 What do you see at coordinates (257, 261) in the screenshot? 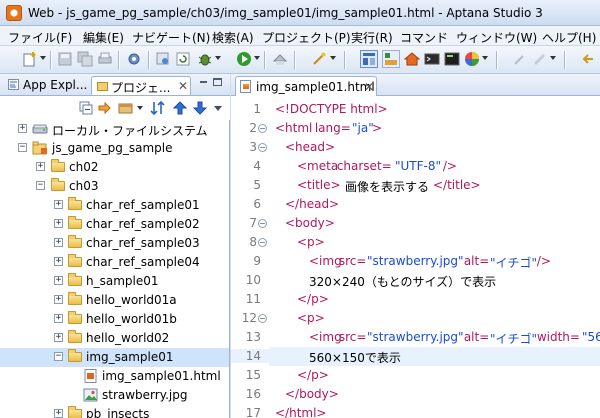
I see `line-number: 9` at bounding box center [257, 261].